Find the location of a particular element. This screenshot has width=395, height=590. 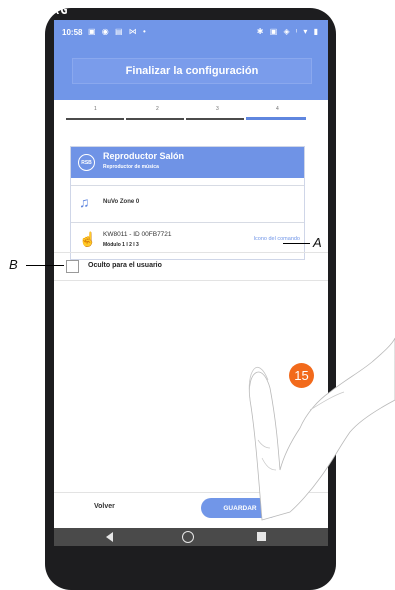

save-button: GUARDAR is located at coordinates (240, 508).